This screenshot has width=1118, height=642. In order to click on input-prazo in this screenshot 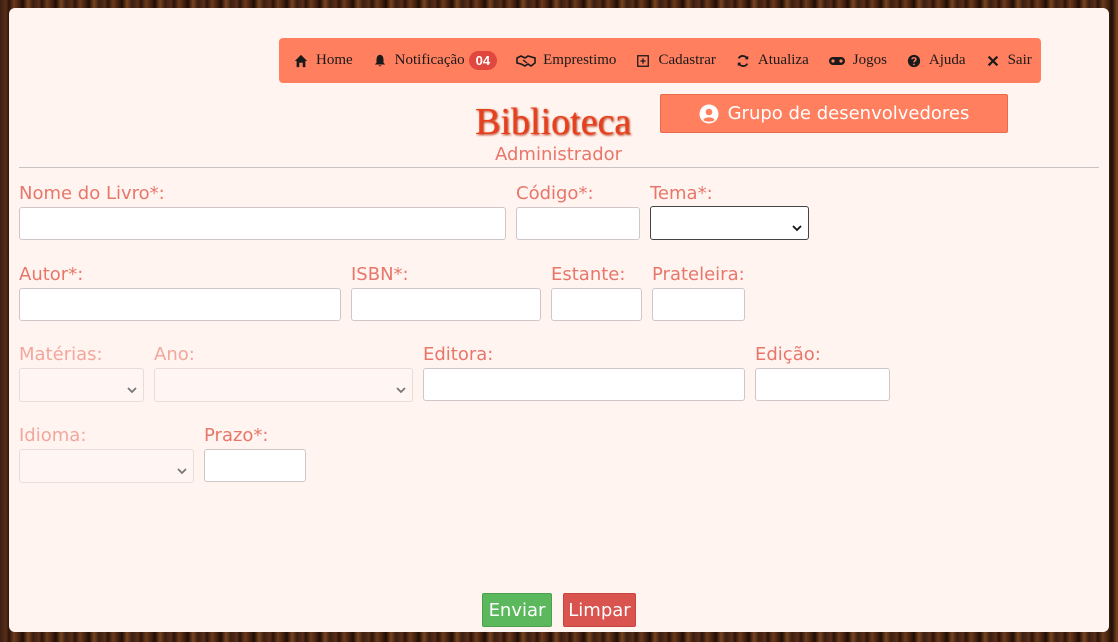, I will do `click(255, 465)`.